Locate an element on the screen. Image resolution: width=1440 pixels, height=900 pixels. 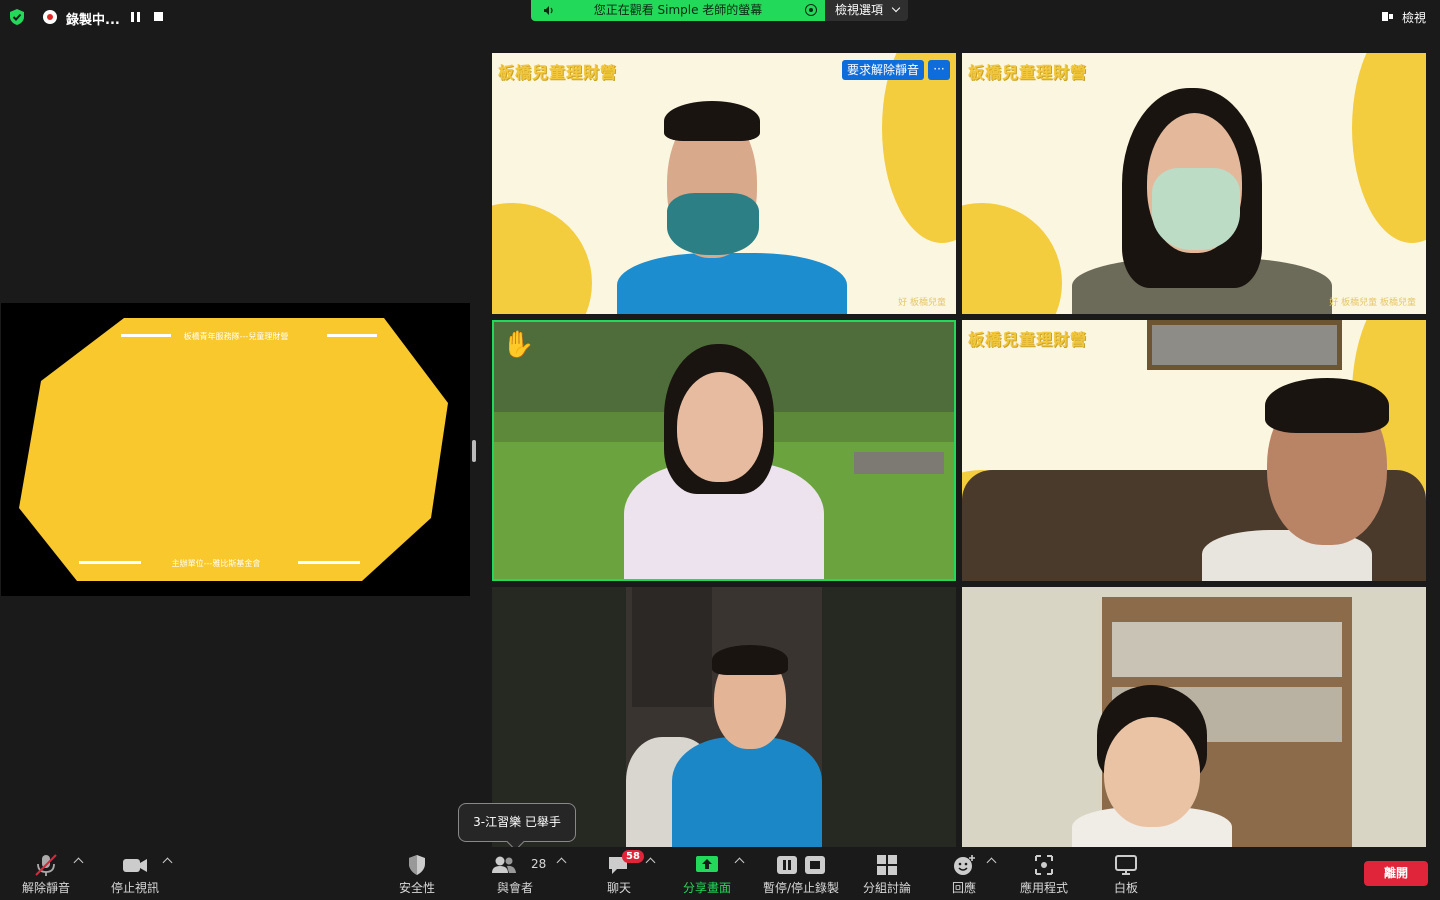
whiteboard-icon is located at coordinates (1126, 865).